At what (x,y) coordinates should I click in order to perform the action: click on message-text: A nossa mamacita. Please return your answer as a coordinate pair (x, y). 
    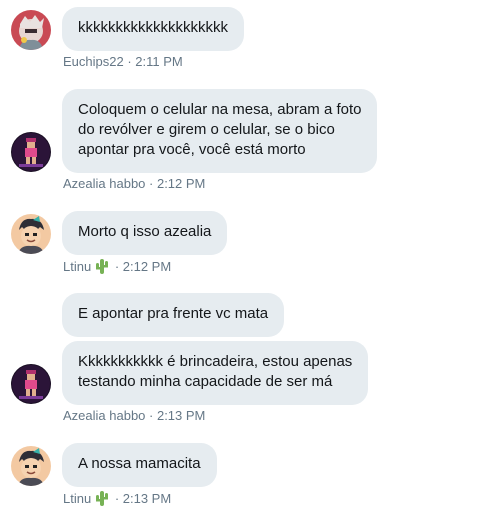
    Looking at the image, I should click on (139, 463).